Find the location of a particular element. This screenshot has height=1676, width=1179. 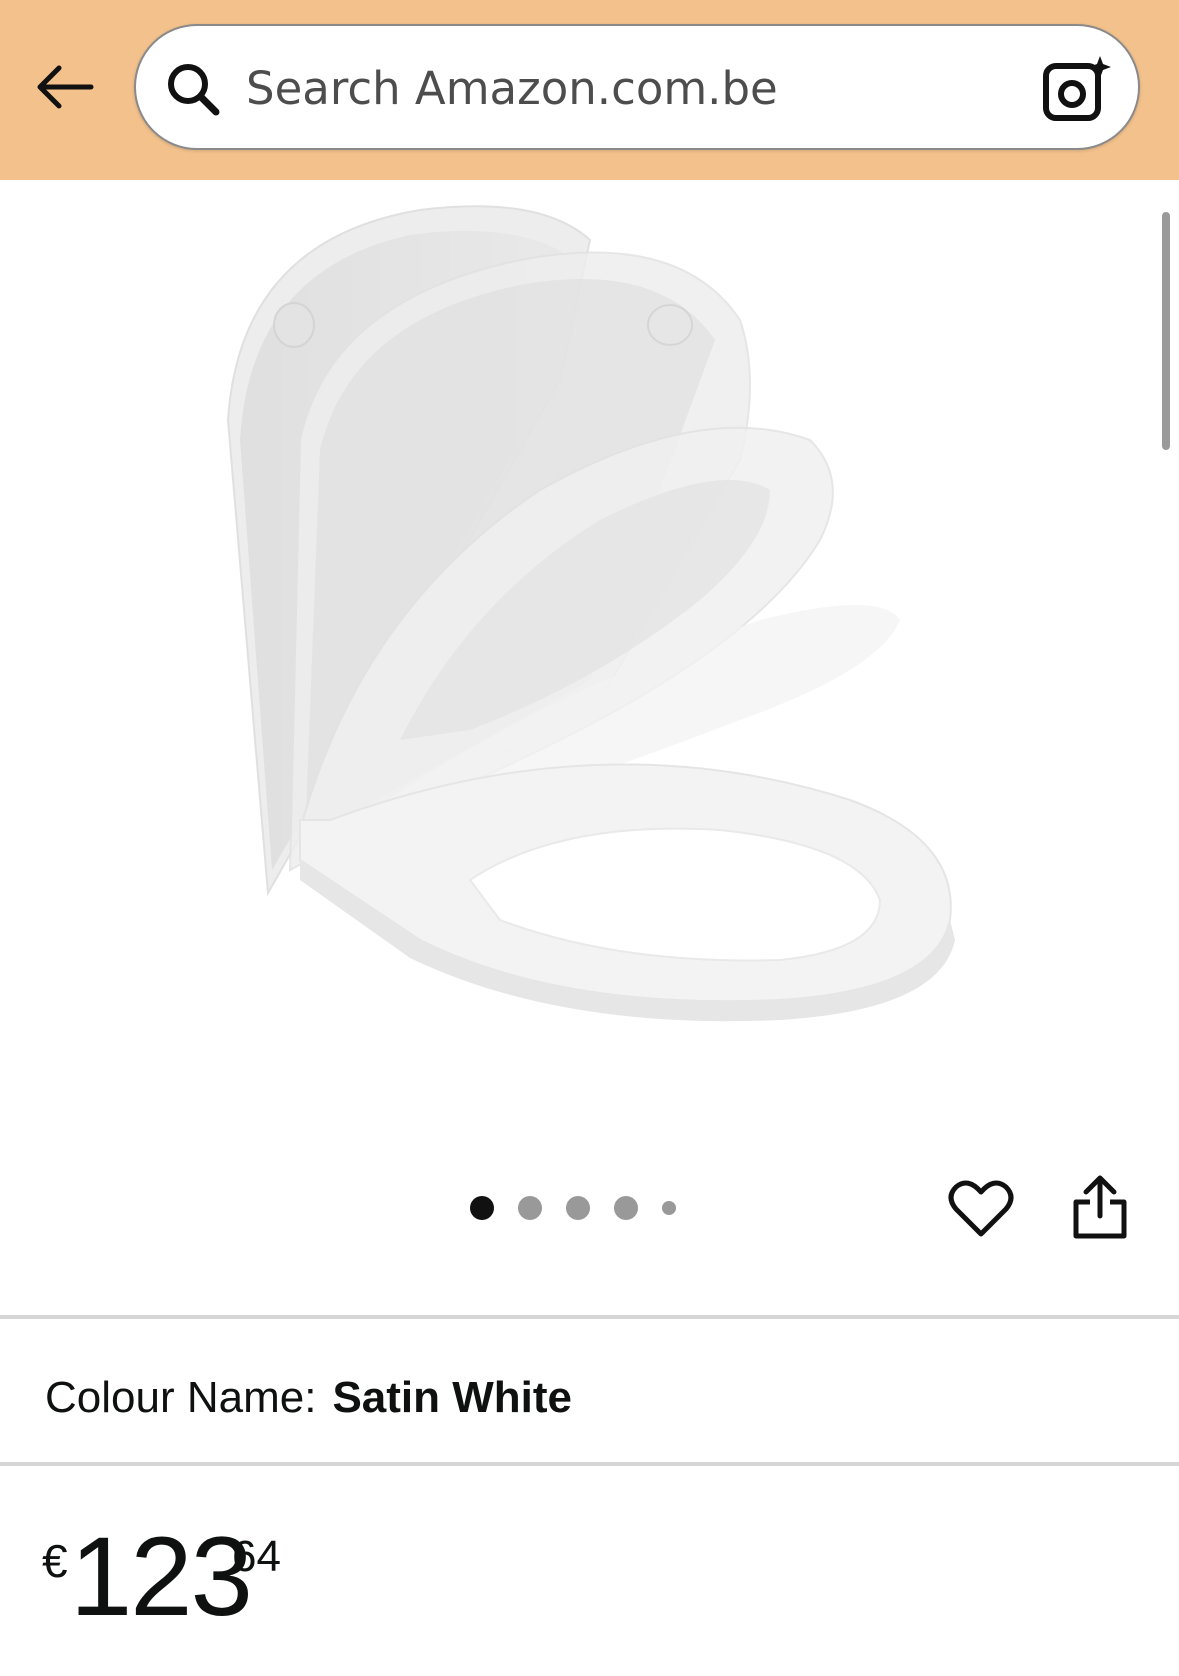

arrow-left-icon is located at coordinates (65, 87).